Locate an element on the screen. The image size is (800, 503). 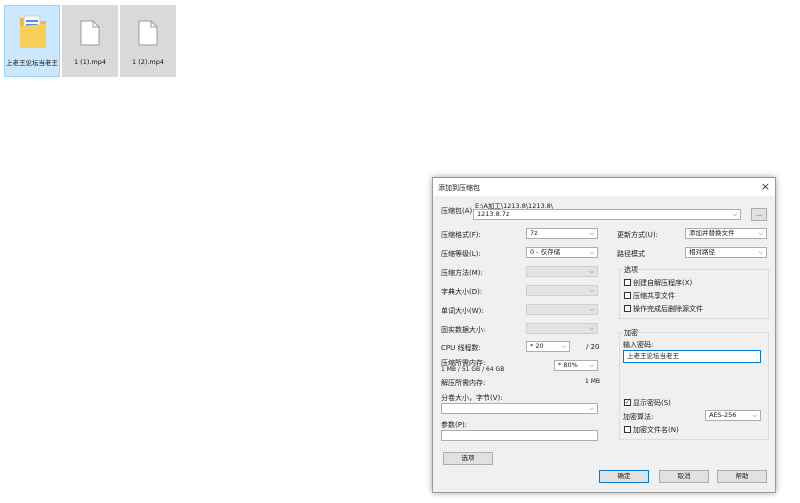
dialog-titlebar: 添加到压缩包 × is located at coordinates (604, 187).